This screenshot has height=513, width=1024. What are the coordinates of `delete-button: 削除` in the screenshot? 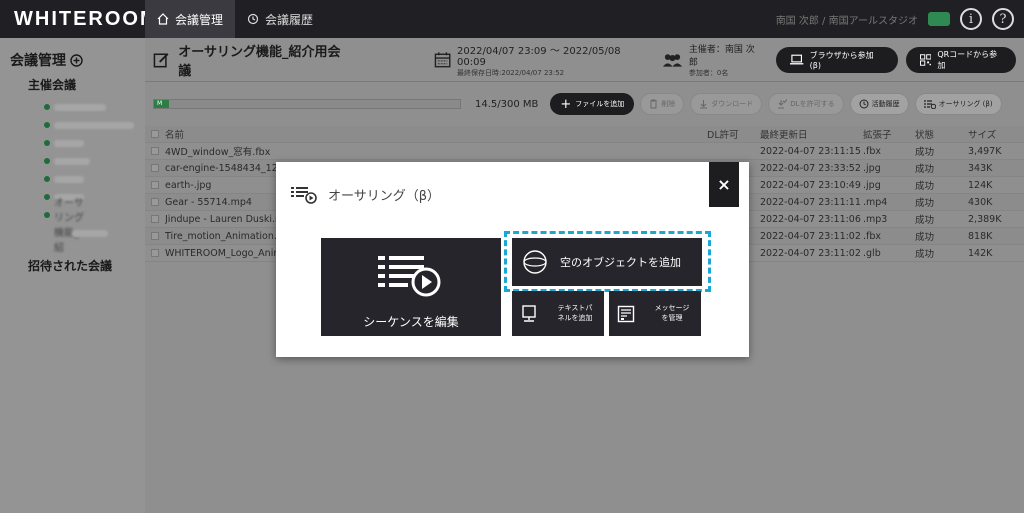 It's located at (662, 104).